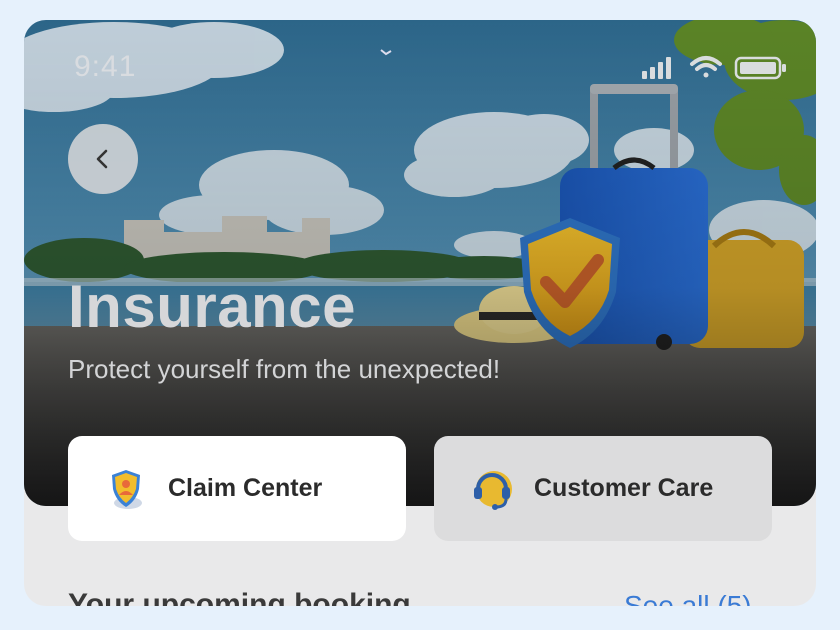  I want to click on shield-person-icon, so click(127, 489).